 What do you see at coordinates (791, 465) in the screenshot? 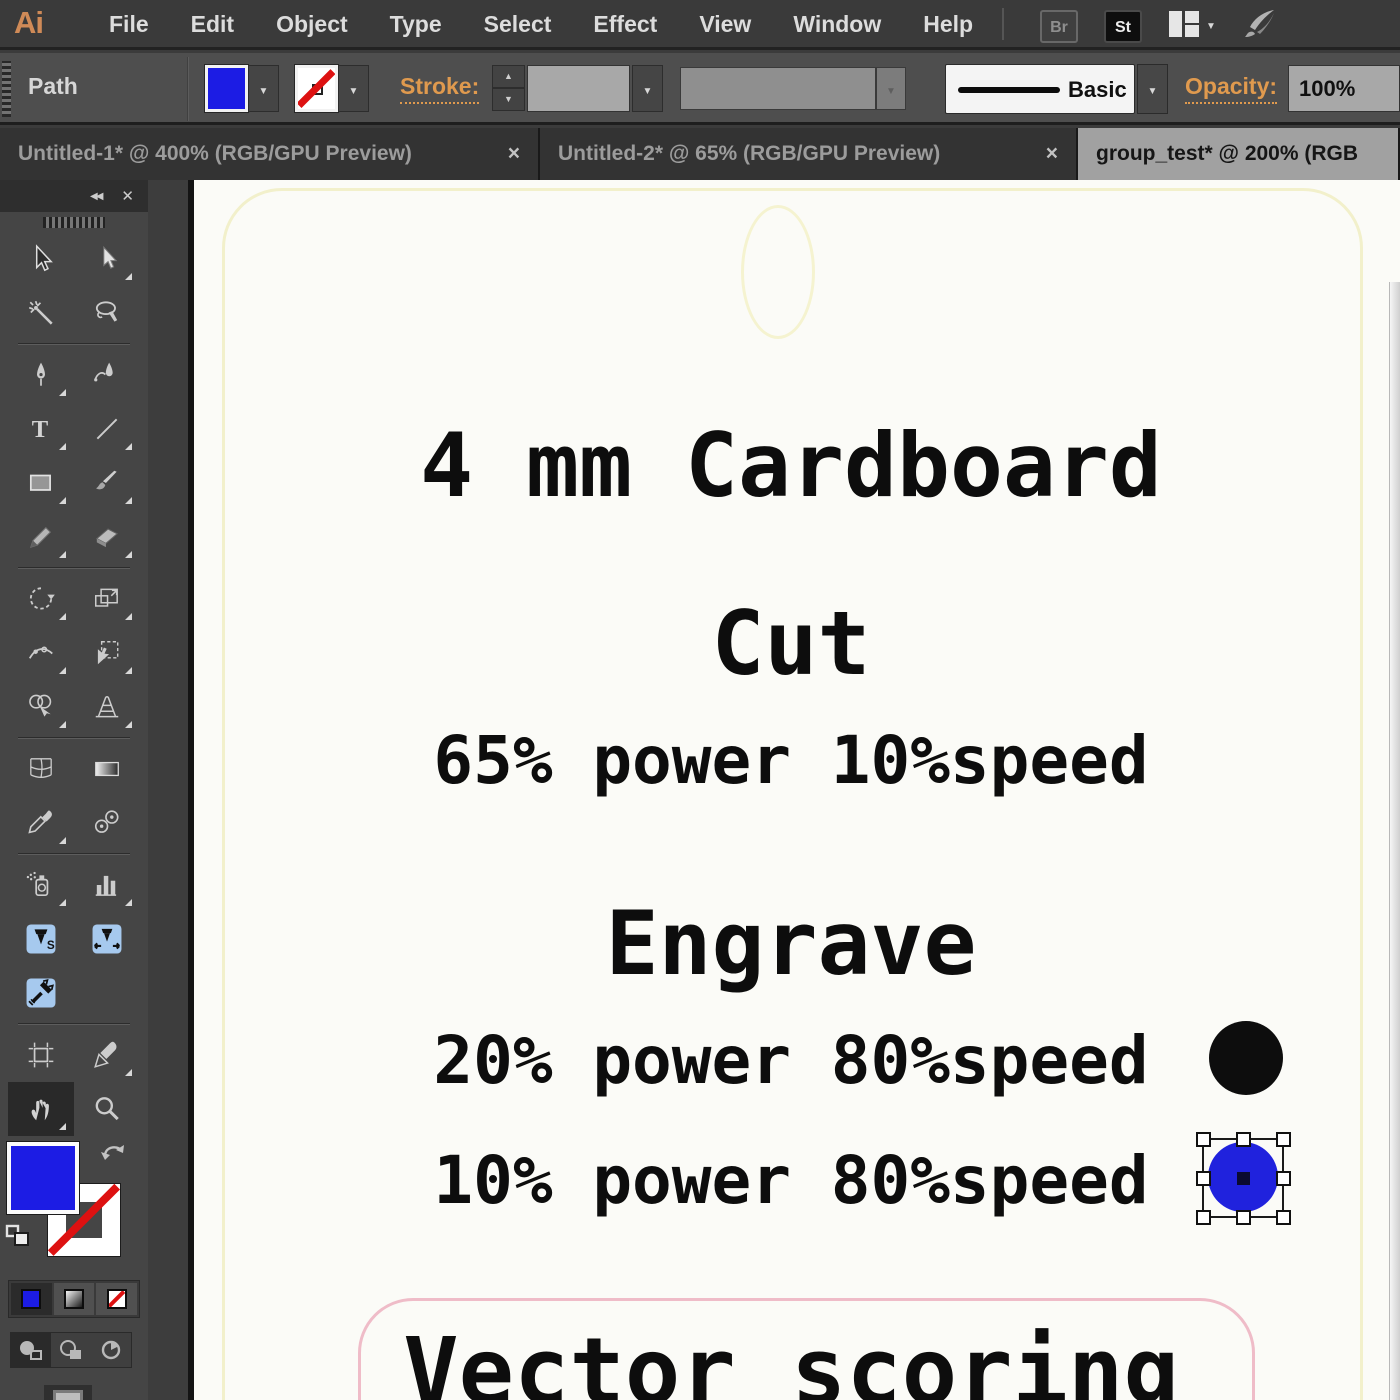
I see `text-material: 4 mm Cardboard` at bounding box center [791, 465].